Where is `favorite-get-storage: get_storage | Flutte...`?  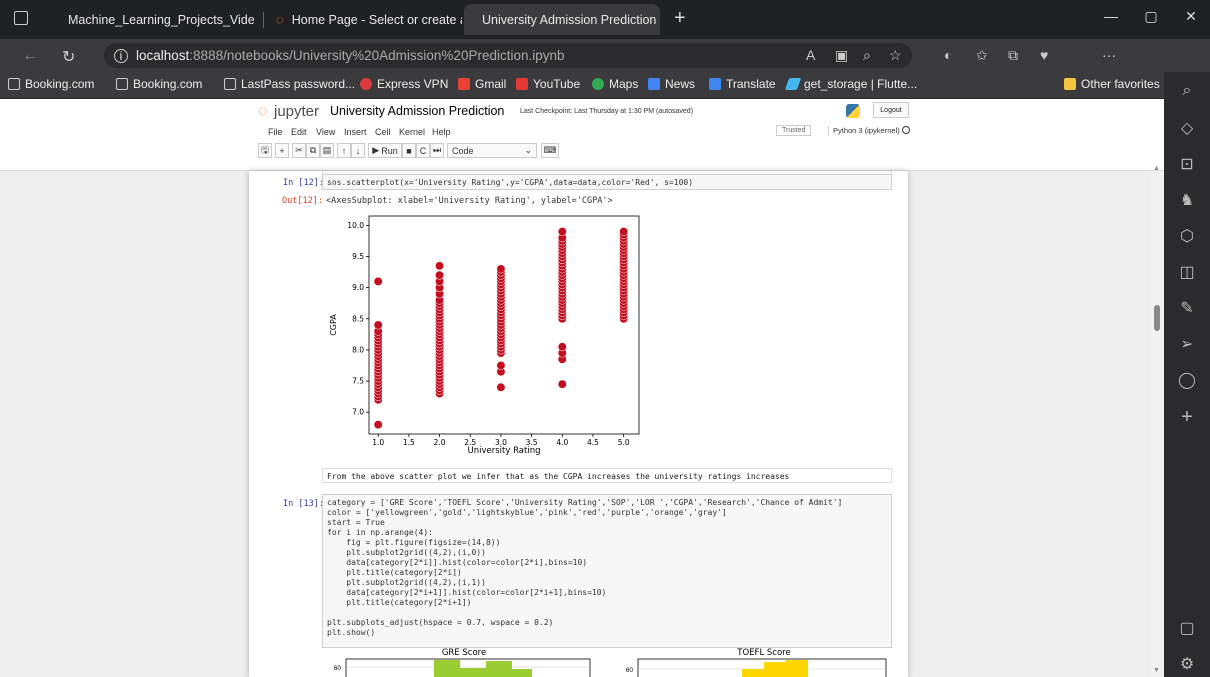 favorite-get-storage: get_storage | Flutte... is located at coordinates (850, 84).